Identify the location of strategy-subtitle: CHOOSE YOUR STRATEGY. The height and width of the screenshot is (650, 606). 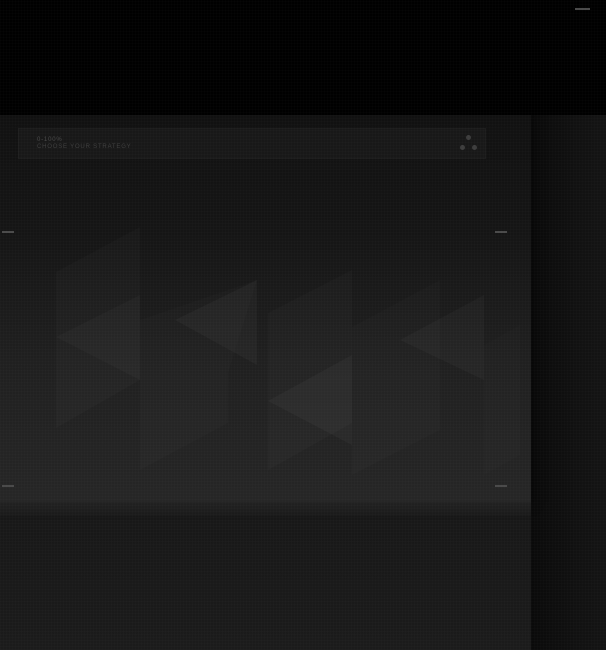
(84, 147).